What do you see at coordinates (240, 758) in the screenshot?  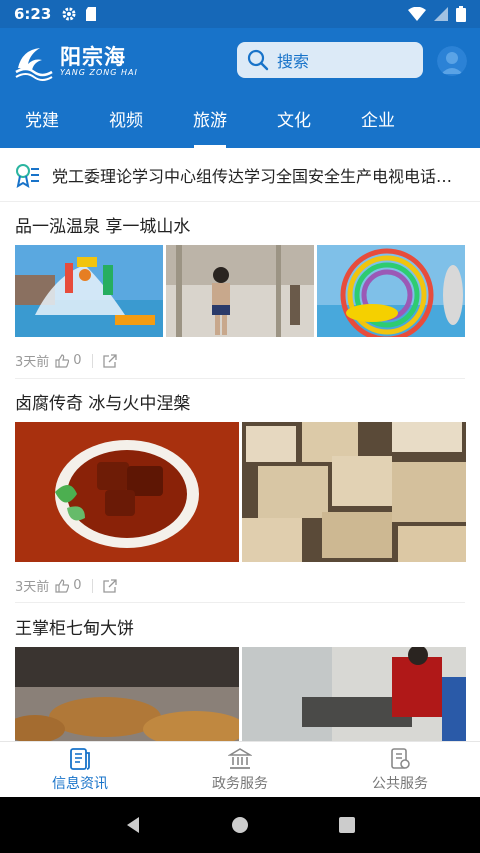 I see `government-building-icon` at bounding box center [240, 758].